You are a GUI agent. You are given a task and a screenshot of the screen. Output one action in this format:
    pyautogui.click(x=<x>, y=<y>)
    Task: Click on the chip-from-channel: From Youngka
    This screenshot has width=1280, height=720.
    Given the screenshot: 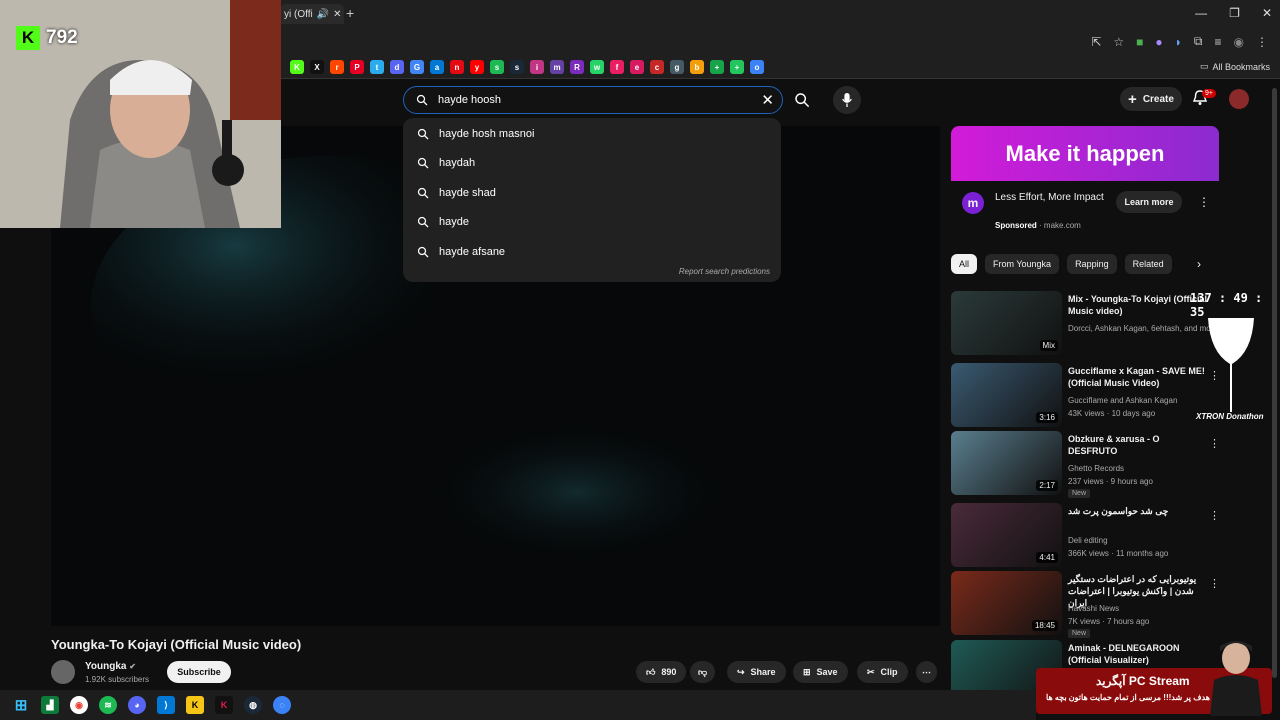 What is the action you would take?
    pyautogui.click(x=1022, y=264)
    